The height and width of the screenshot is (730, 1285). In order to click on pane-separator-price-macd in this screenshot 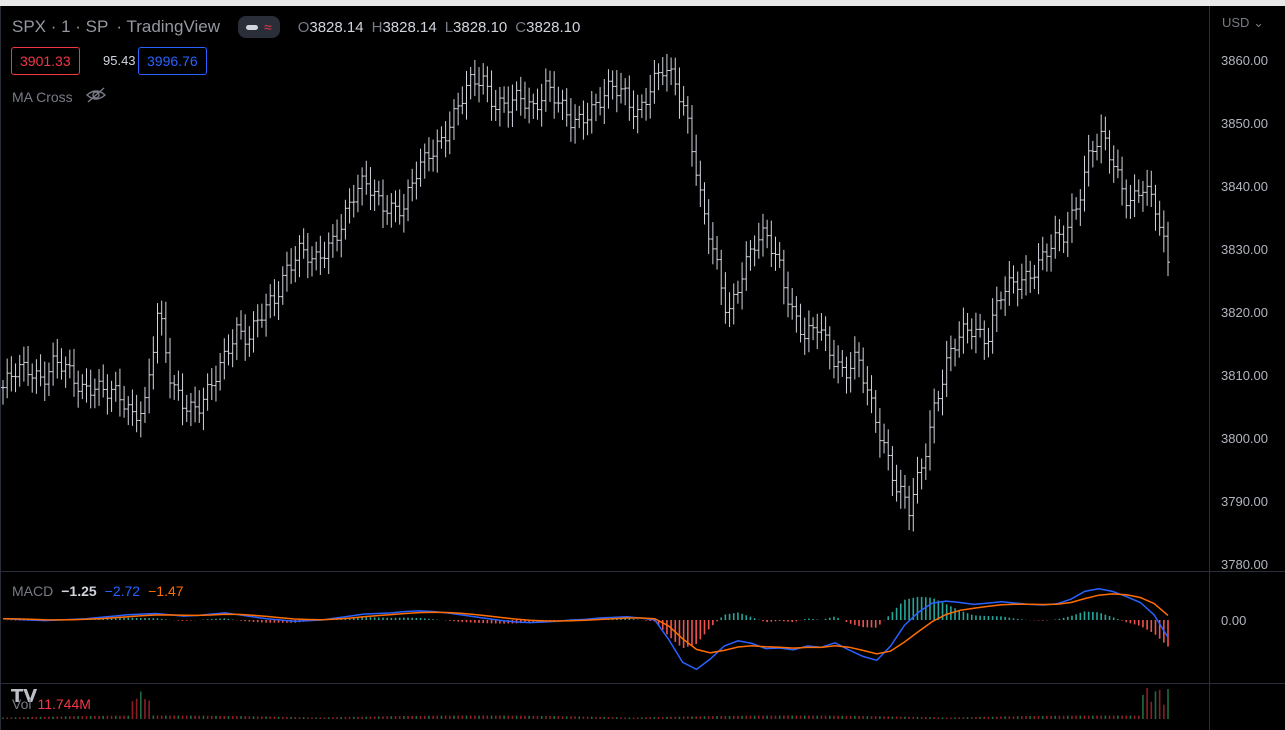, I will do `click(604, 571)`.